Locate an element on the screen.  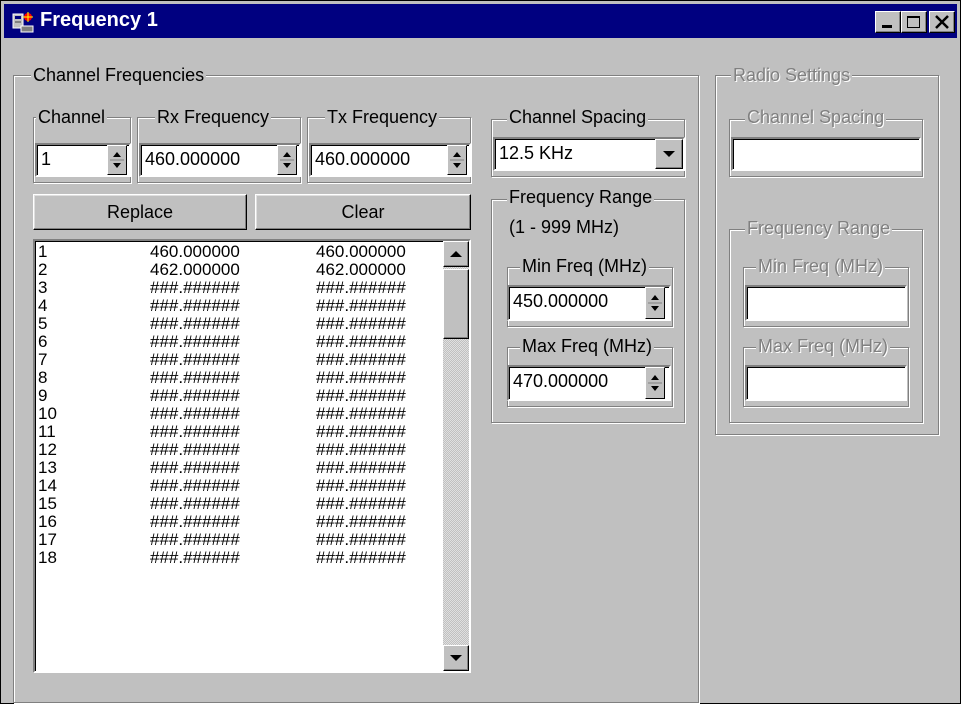
channel-number: 13 is located at coordinates (47, 467).